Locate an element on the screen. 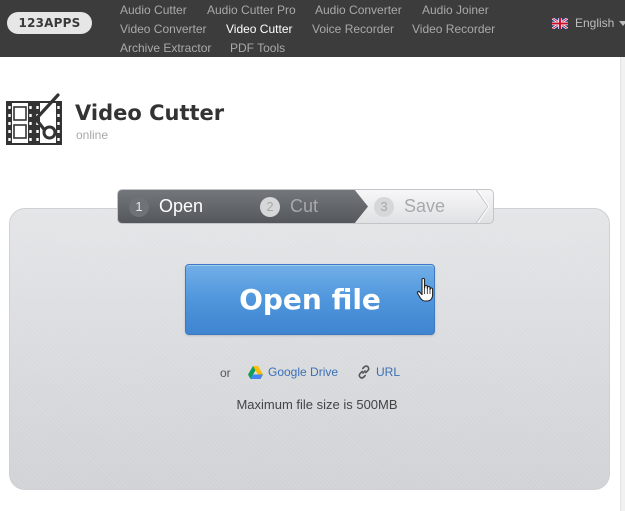 The height and width of the screenshot is (511, 625). step-open: 1 Open is located at coordinates (166, 206).